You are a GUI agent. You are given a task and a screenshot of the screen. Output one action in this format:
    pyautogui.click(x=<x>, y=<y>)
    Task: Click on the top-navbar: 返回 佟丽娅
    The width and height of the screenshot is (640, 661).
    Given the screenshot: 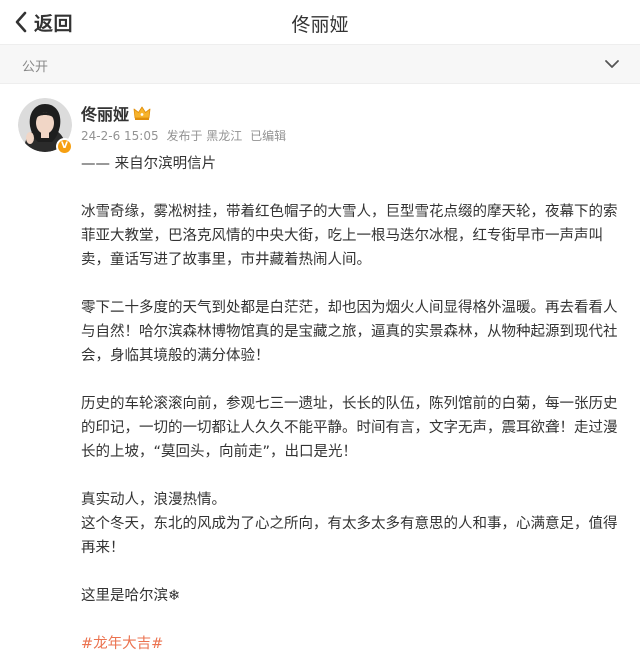 What is the action you would take?
    pyautogui.click(x=320, y=22)
    